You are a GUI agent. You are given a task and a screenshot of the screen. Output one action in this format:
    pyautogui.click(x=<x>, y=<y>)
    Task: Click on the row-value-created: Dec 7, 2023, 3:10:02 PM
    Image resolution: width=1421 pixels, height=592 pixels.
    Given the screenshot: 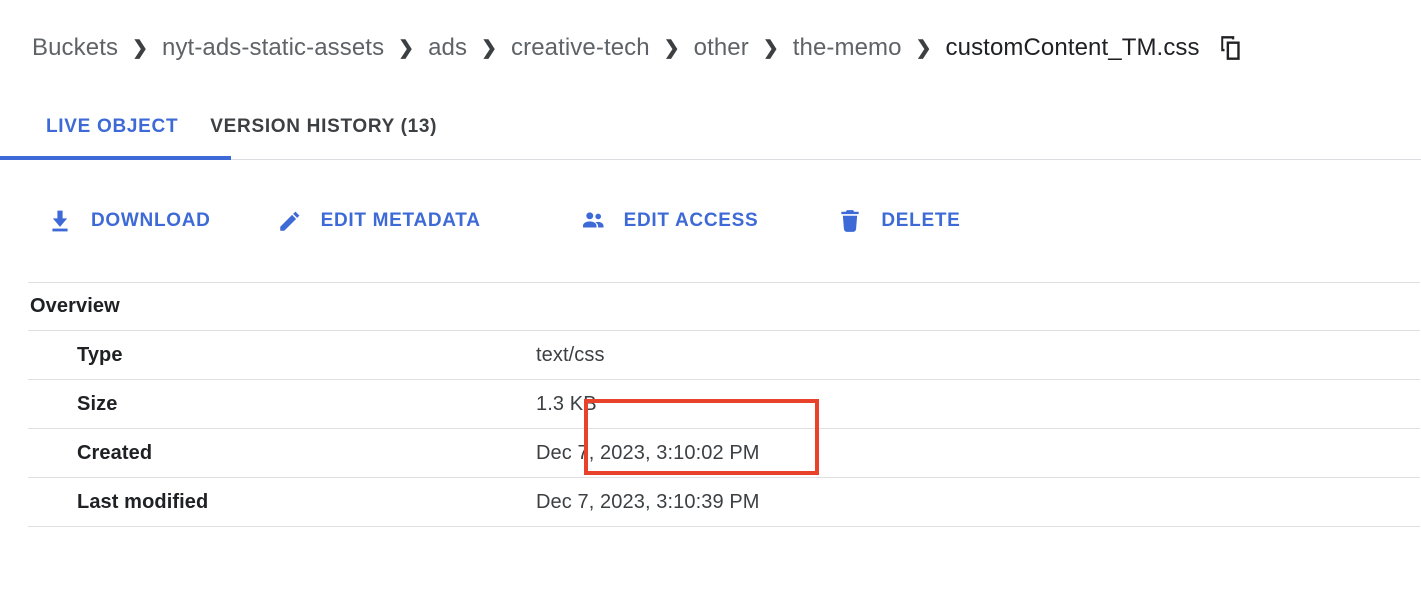 What is the action you would take?
    pyautogui.click(x=648, y=452)
    